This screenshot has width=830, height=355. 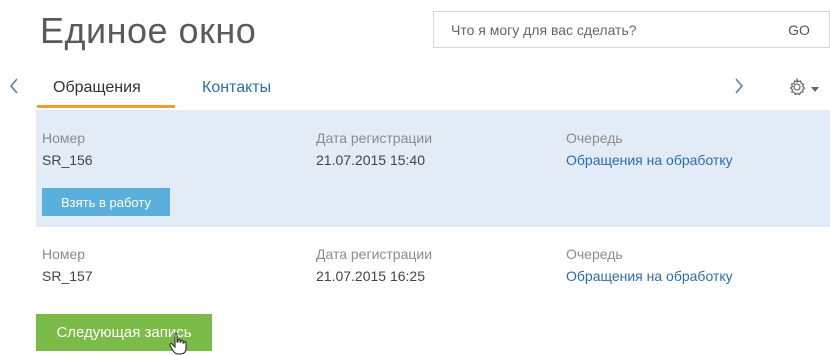 What do you see at coordinates (106, 202) in the screenshot?
I see `take-to-work-button: Взять в работу` at bounding box center [106, 202].